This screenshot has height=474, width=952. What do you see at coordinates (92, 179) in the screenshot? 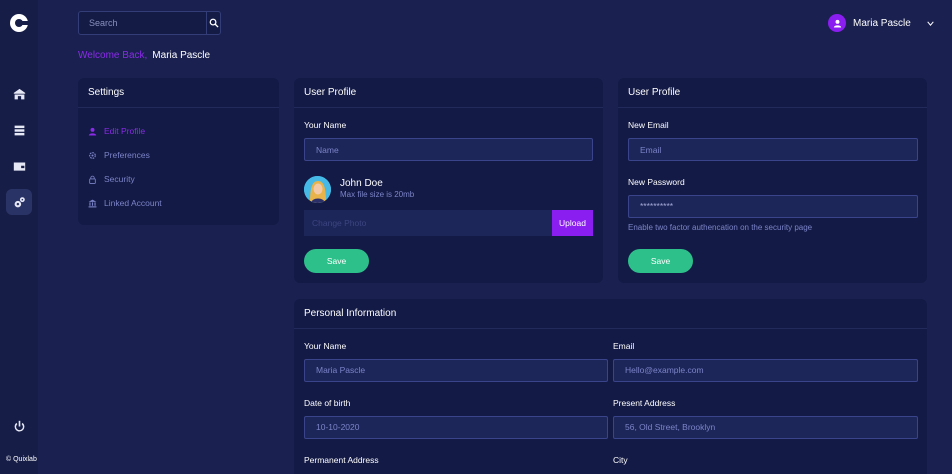
I see `lock-icon` at bounding box center [92, 179].